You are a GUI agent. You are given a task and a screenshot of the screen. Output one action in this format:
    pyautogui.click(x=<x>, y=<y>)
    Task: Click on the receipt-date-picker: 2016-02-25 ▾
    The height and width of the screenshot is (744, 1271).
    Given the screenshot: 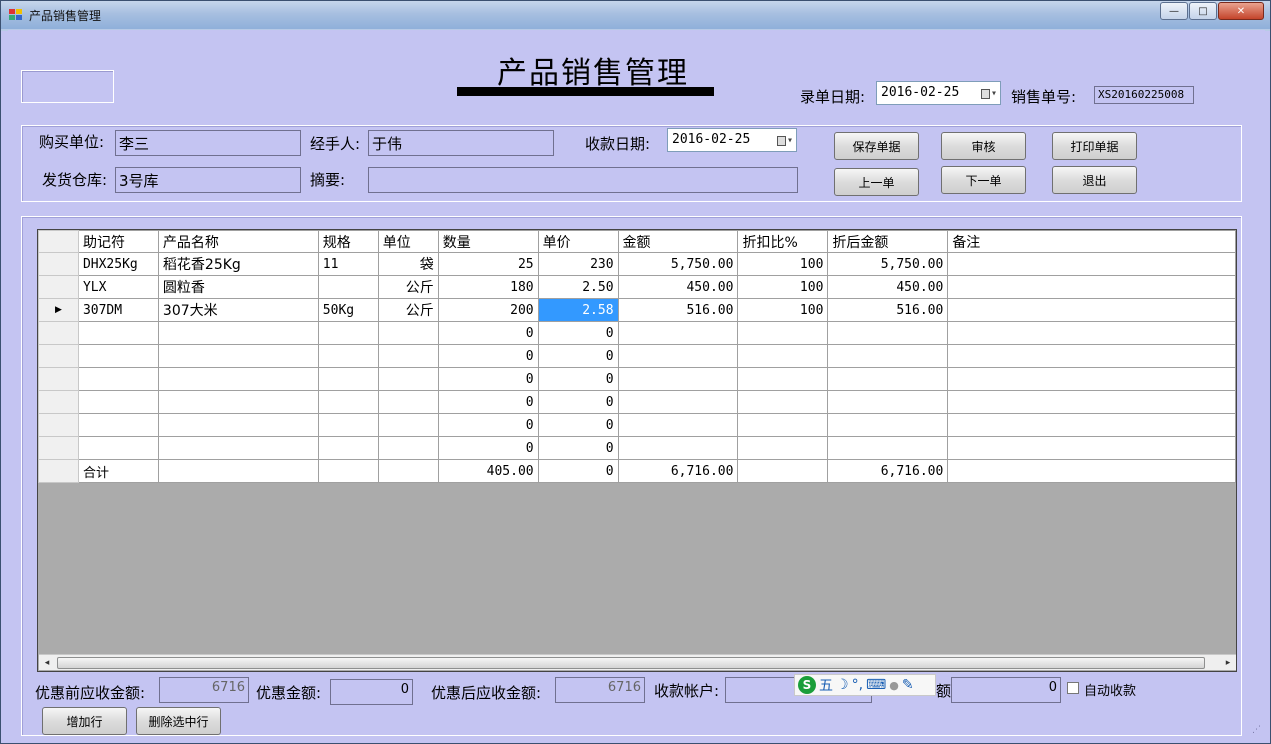 What is the action you would take?
    pyautogui.click(x=732, y=140)
    